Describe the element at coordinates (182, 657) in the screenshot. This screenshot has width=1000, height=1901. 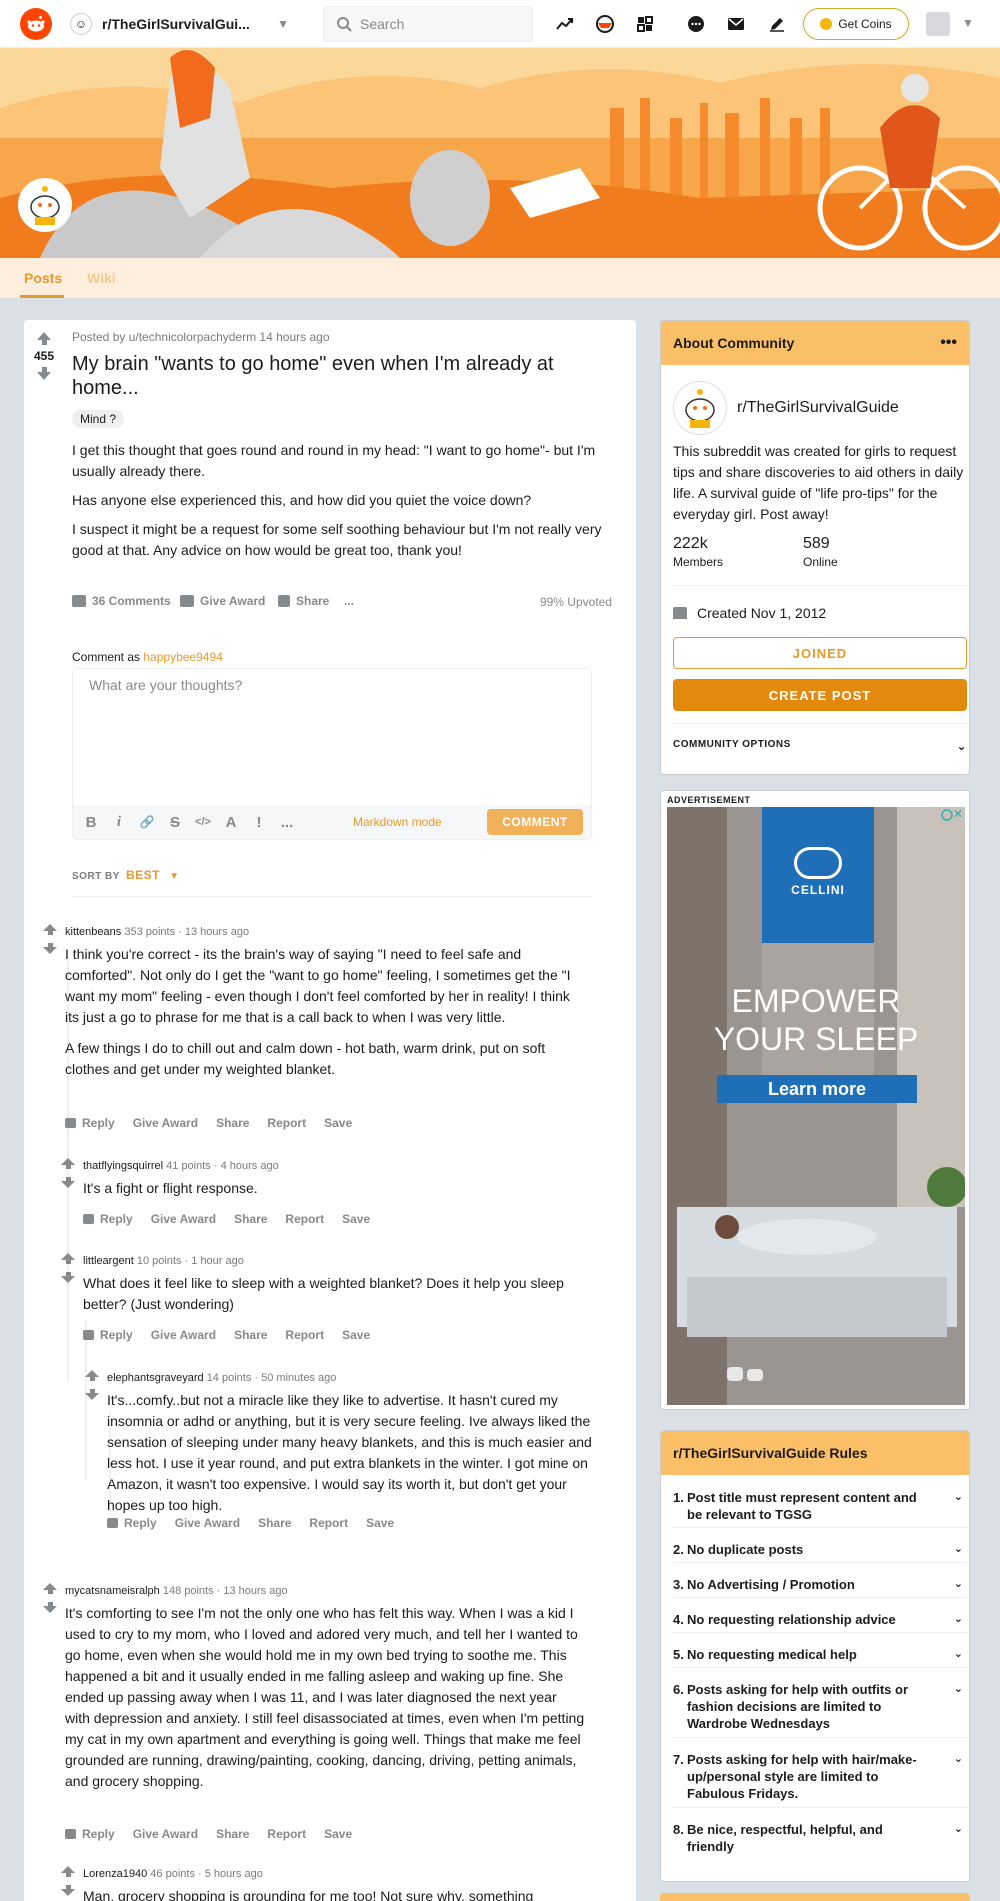
I see `comment-username-link: happybee9494` at that location.